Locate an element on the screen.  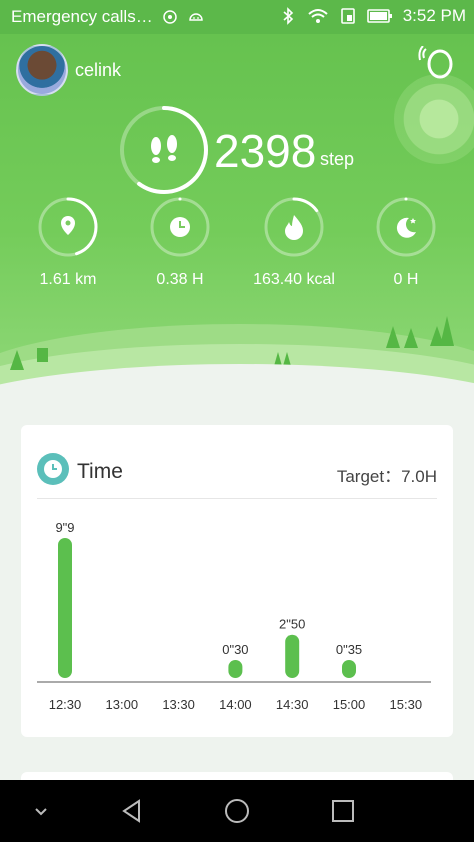
flame-icon is located at coordinates (294, 227).